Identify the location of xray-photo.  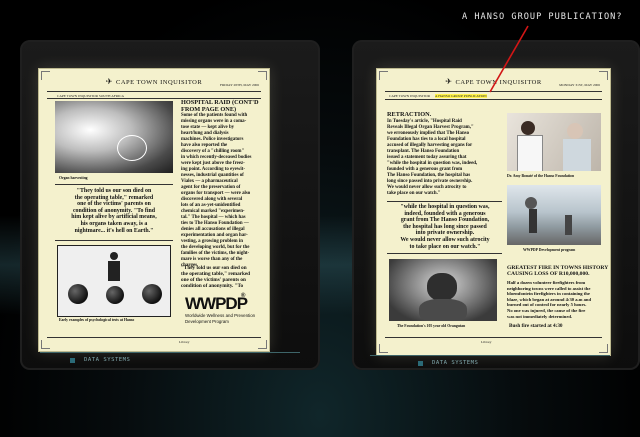
(114, 137).